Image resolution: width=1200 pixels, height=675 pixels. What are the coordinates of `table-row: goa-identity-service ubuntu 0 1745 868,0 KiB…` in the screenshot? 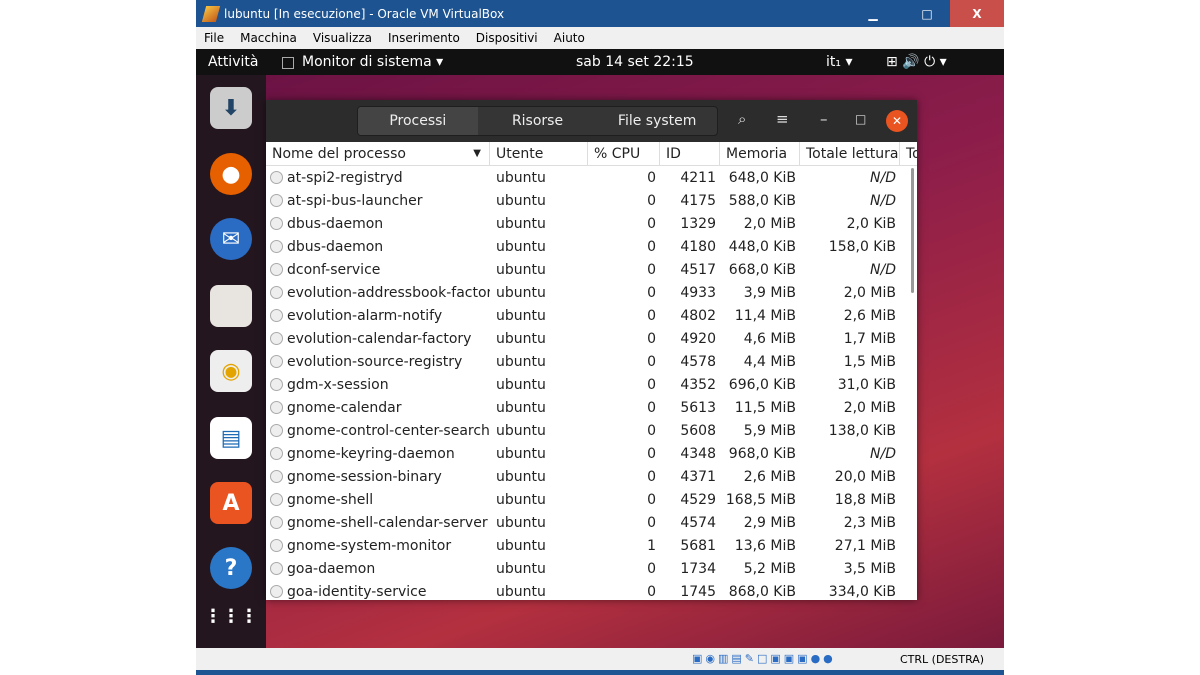 It's located at (591, 591).